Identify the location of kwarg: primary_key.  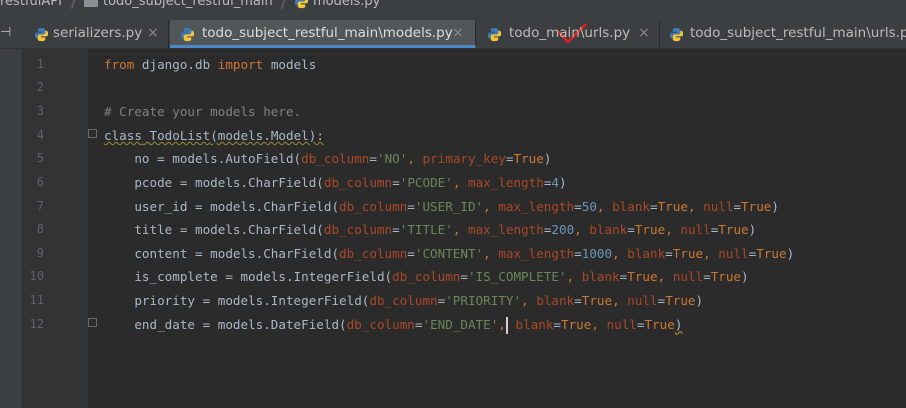
(464, 158).